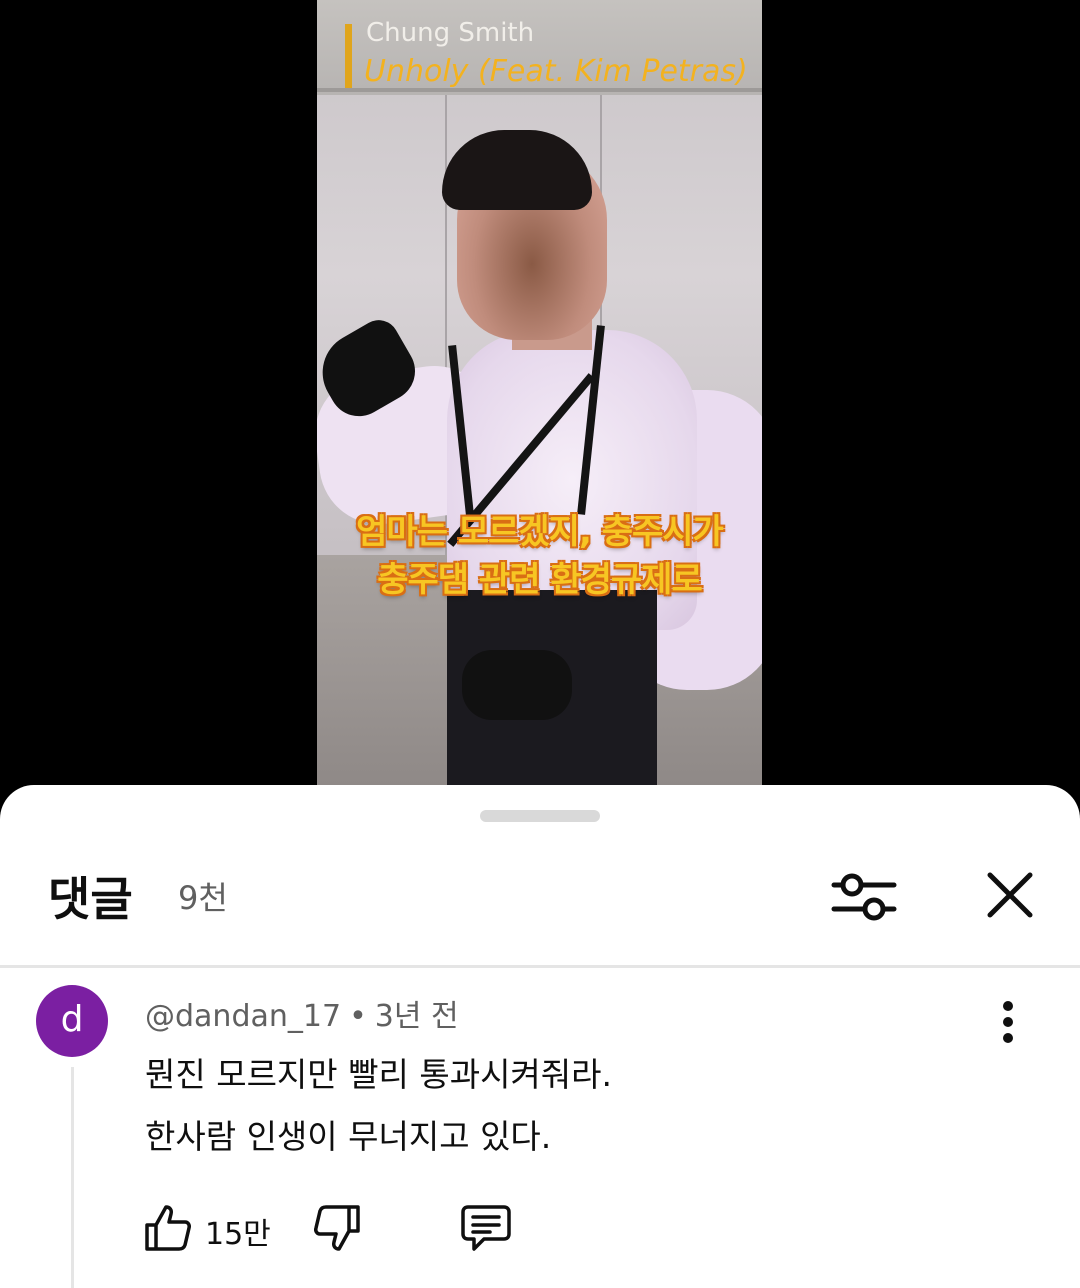 The width and height of the screenshot is (1080, 1288). Describe the element at coordinates (540, 966) in the screenshot. I see `header-divider` at that location.